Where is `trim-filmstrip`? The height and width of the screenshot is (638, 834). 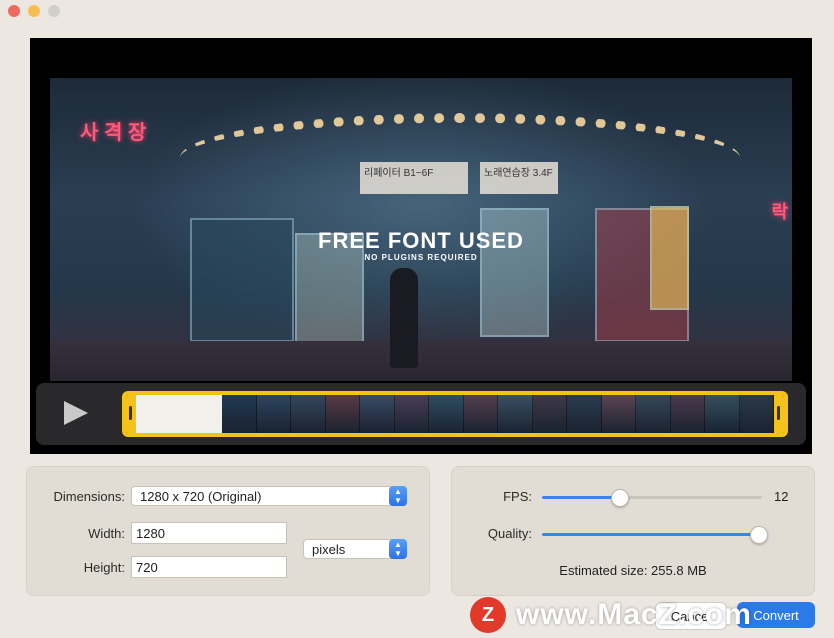
trim-filmstrip is located at coordinates (455, 414).